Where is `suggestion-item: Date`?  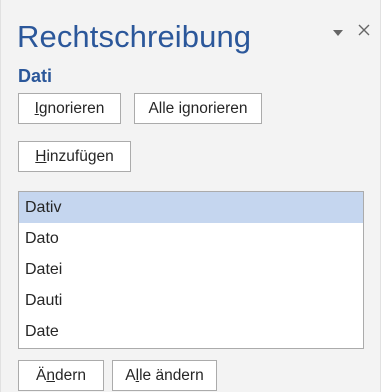
suggestion-item: Date is located at coordinates (191, 331).